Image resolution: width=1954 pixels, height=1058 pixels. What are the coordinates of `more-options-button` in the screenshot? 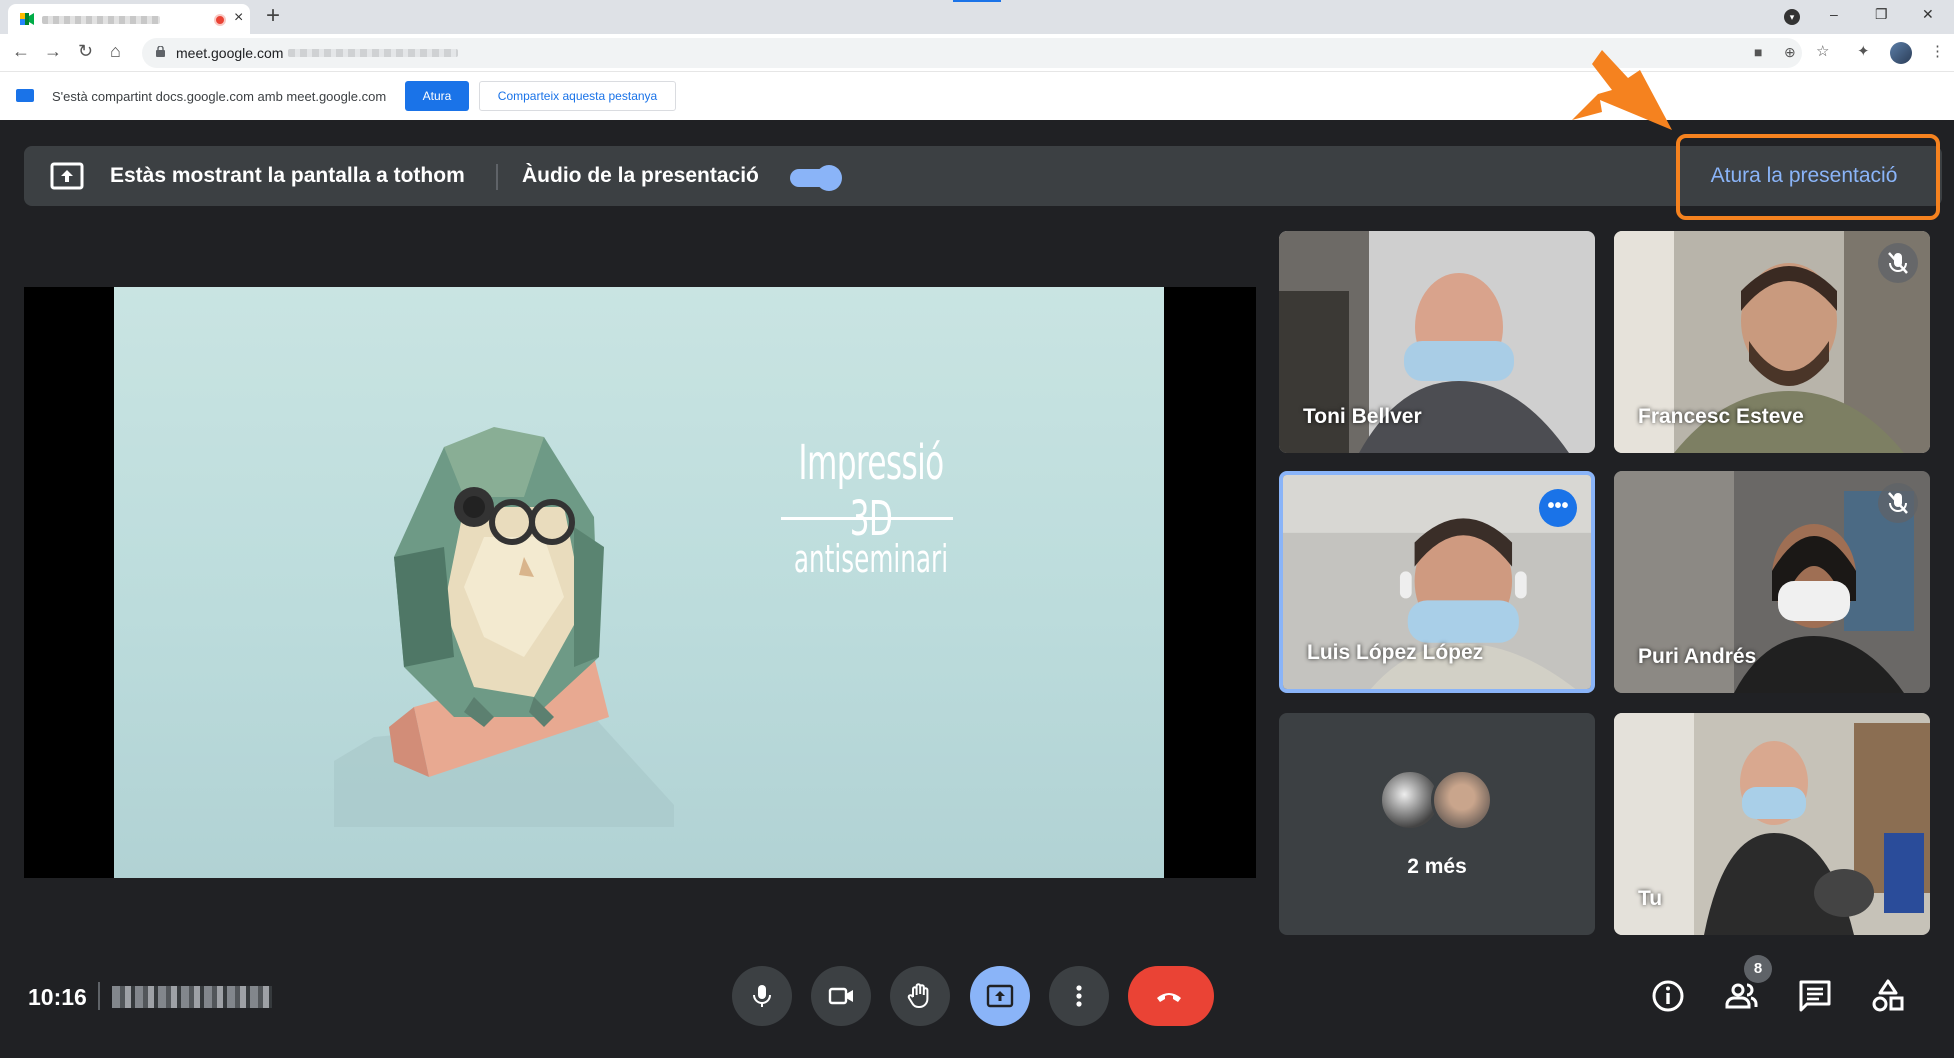 It's located at (1079, 996).